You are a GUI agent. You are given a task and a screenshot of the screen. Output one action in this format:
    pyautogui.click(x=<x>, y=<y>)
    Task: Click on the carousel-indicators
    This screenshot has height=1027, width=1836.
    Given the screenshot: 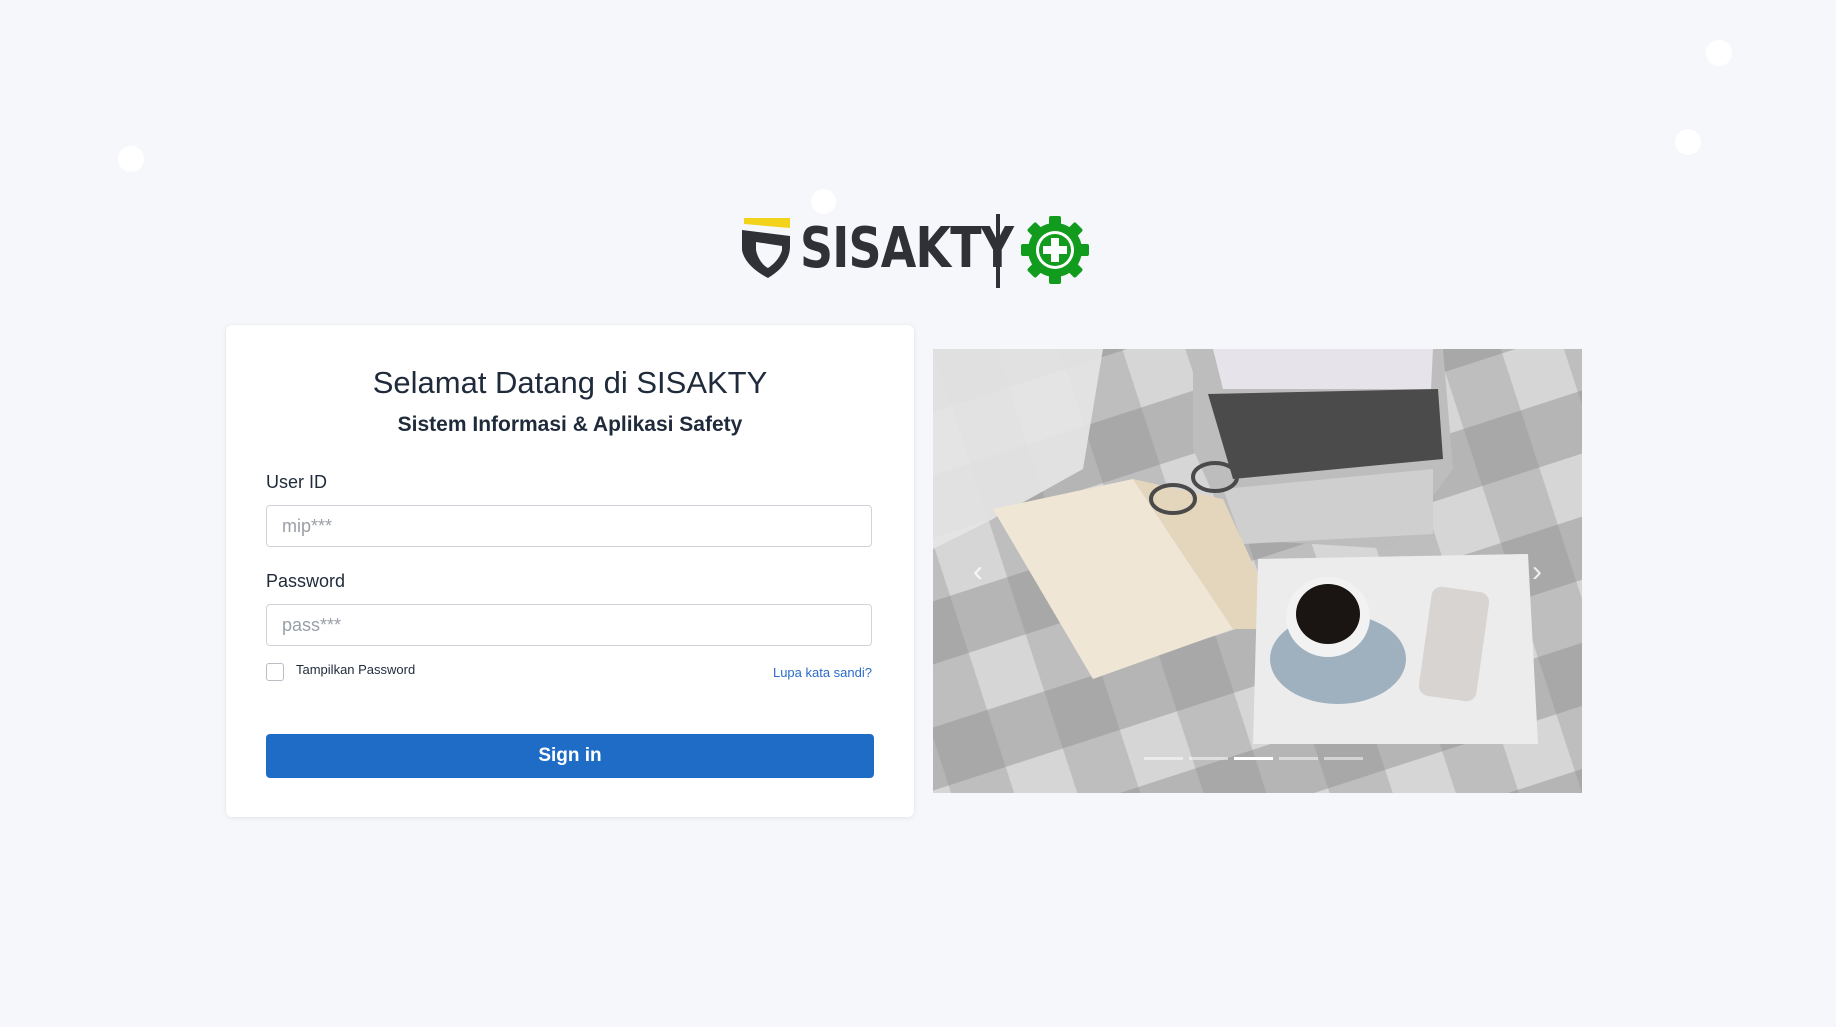 What is the action you would take?
    pyautogui.click(x=1253, y=758)
    